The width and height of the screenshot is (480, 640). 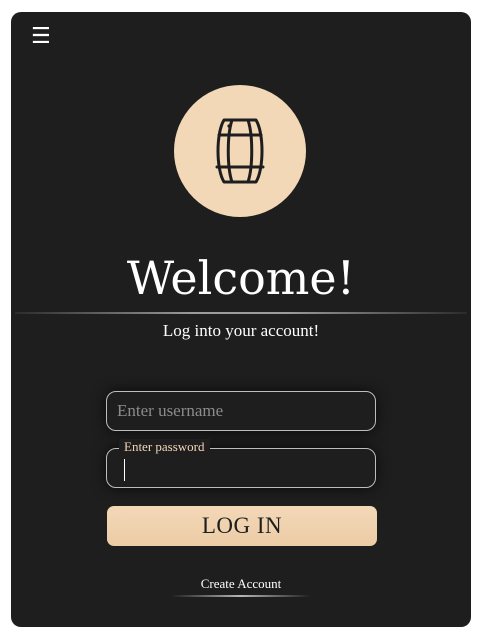 I want to click on username-input, so click(x=241, y=411).